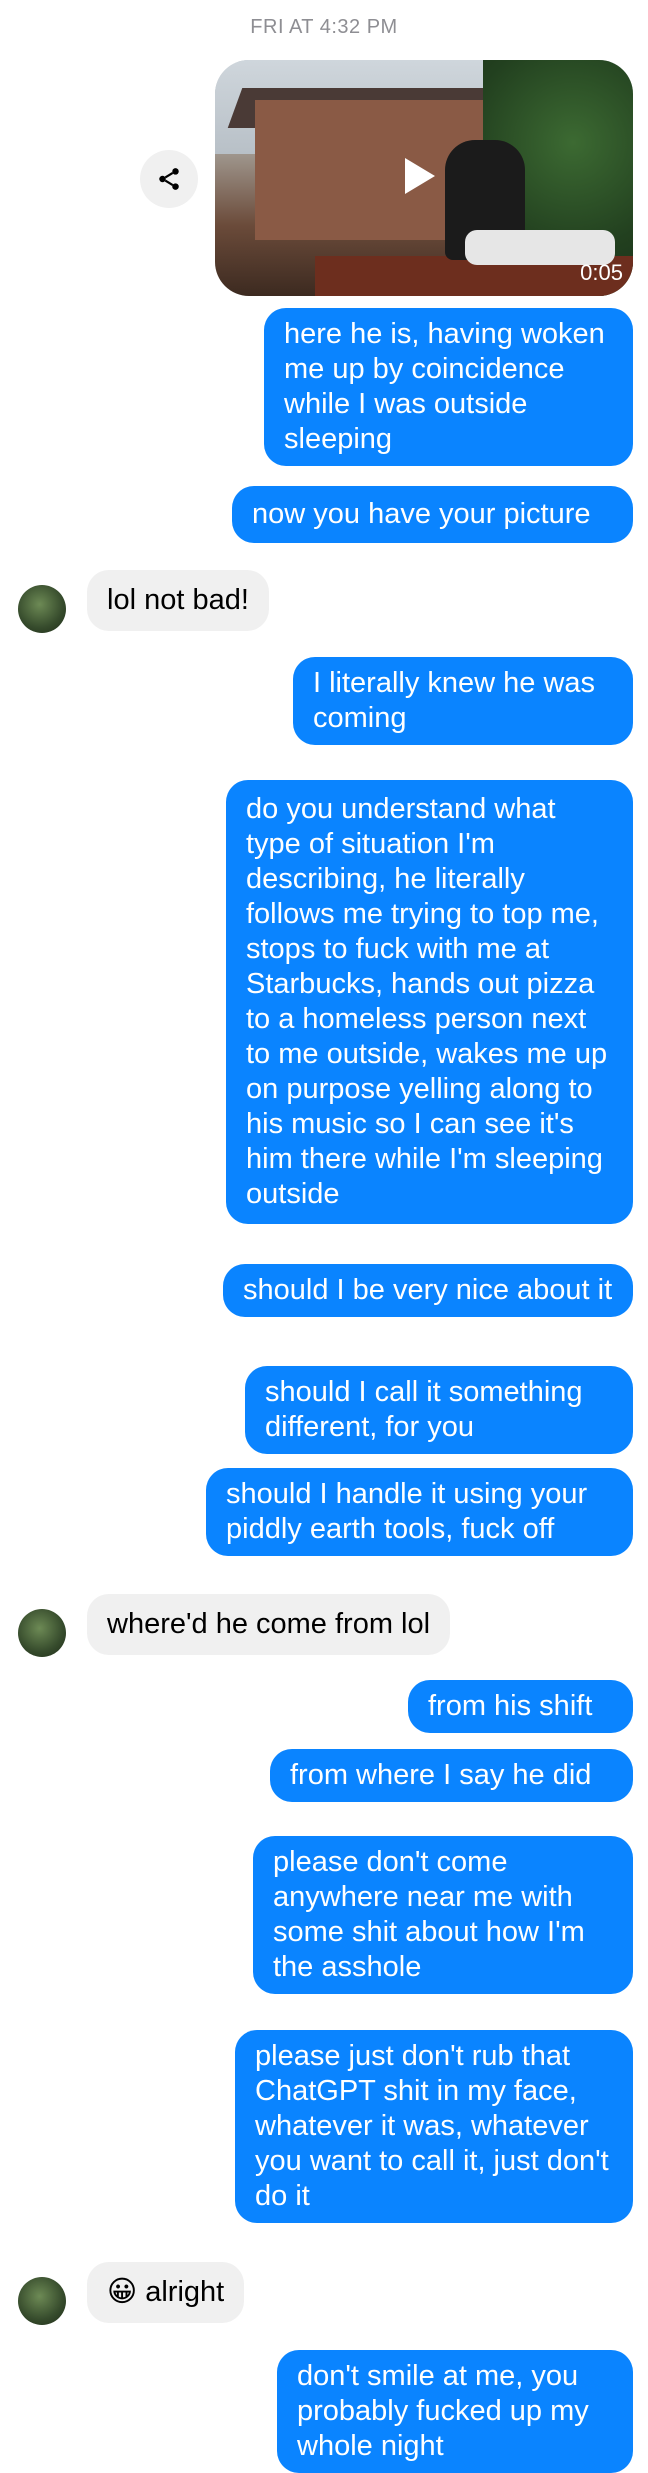  I want to click on message-bubble-outgoing: from where I say he did, so click(451, 1775).